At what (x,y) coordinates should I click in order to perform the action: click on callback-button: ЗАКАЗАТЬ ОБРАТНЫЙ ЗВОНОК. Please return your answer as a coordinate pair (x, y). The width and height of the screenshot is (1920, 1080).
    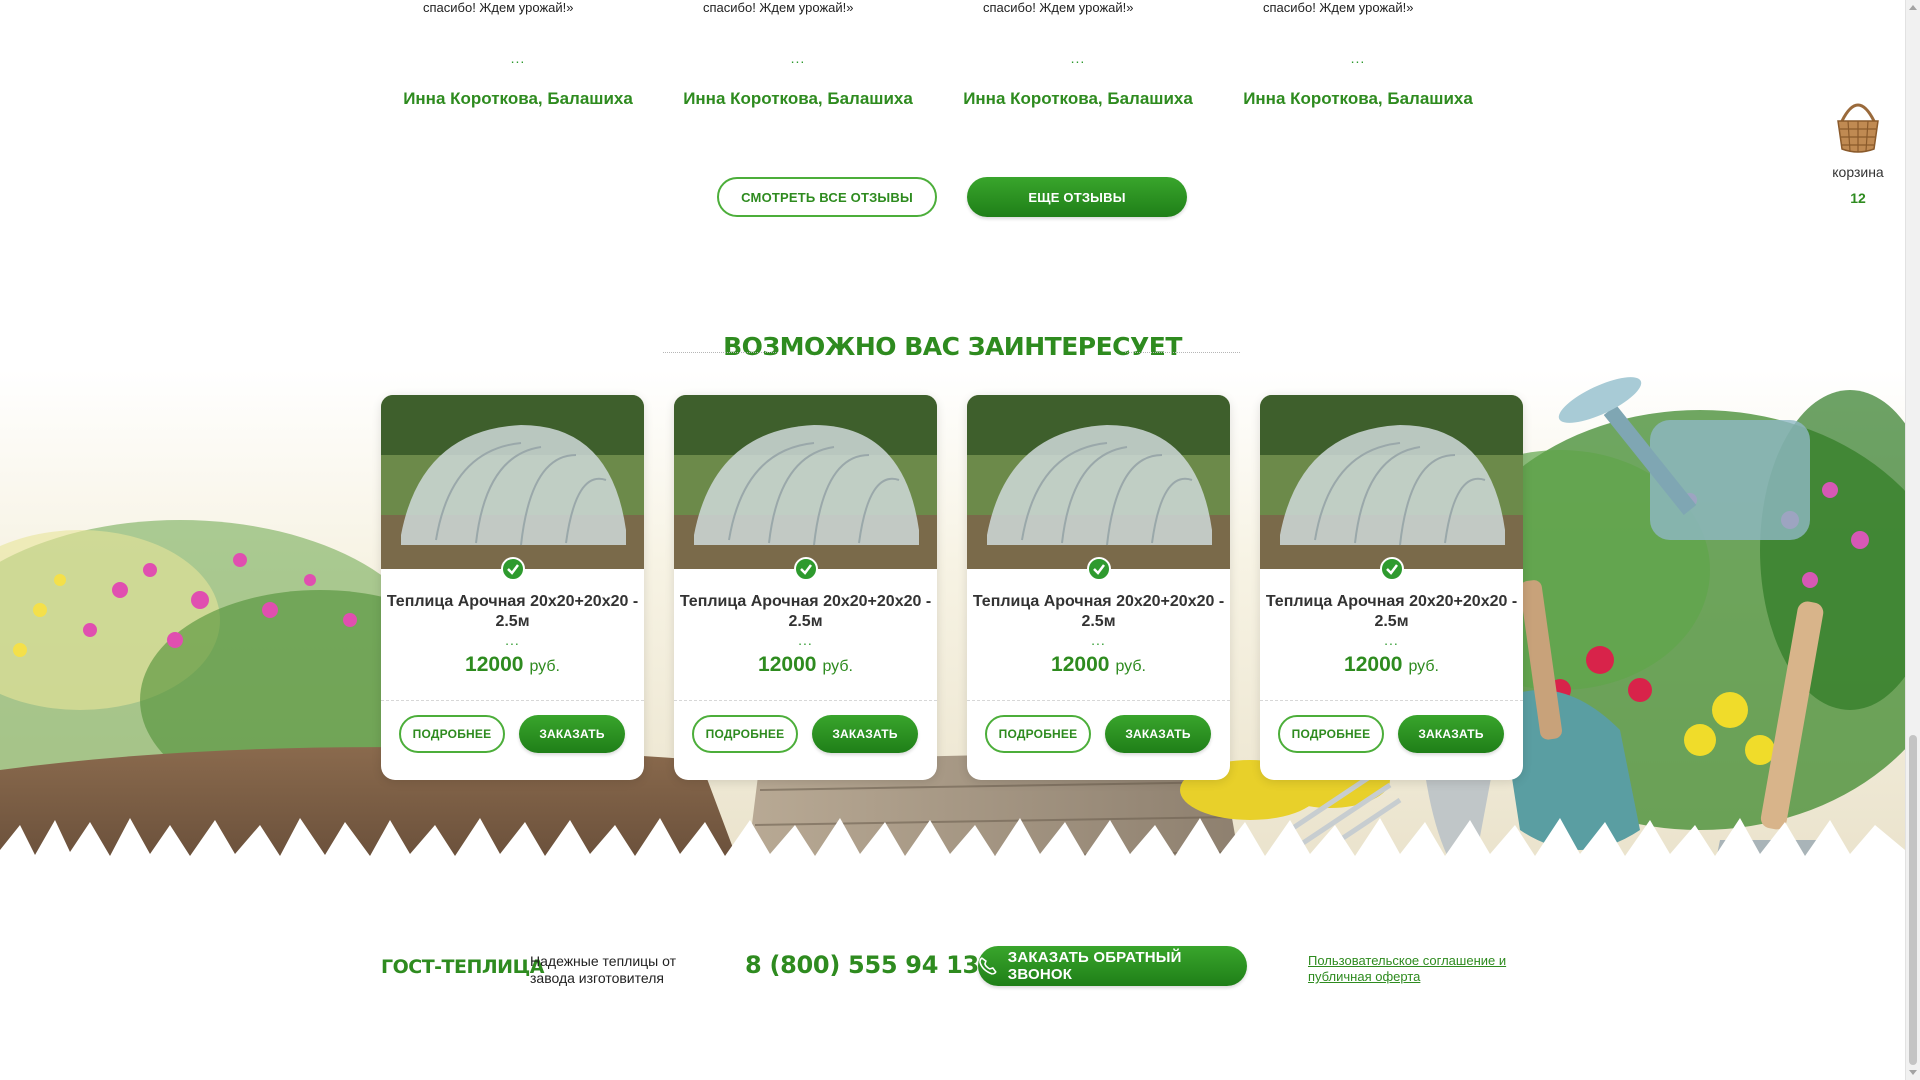
    Looking at the image, I should click on (1112, 966).